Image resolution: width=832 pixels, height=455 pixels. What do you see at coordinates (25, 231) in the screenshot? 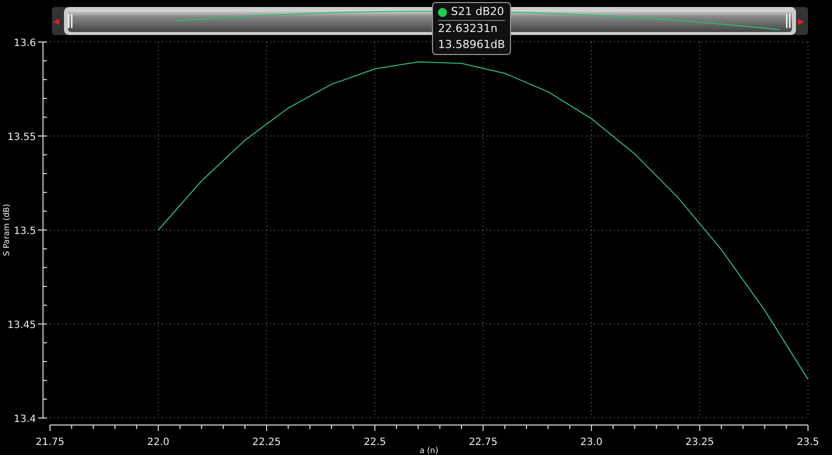
I see `y-tick-label: 13.5` at bounding box center [25, 231].